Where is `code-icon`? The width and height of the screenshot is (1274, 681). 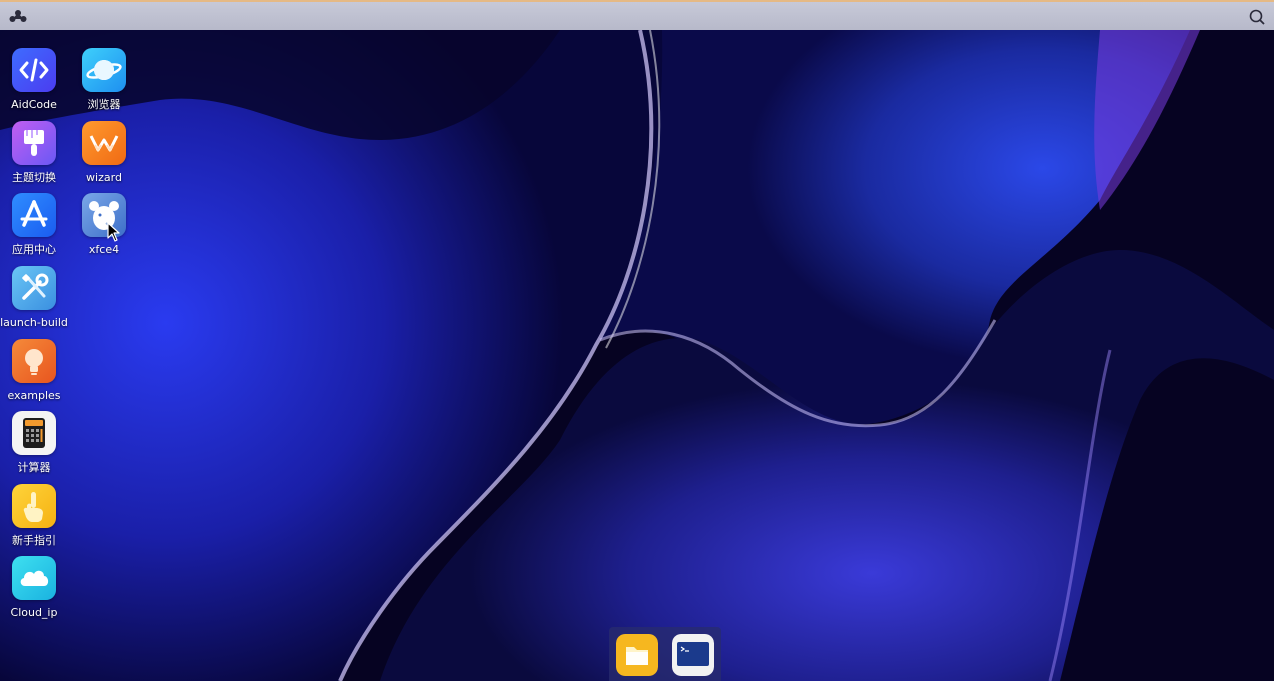
code-icon is located at coordinates (34, 70).